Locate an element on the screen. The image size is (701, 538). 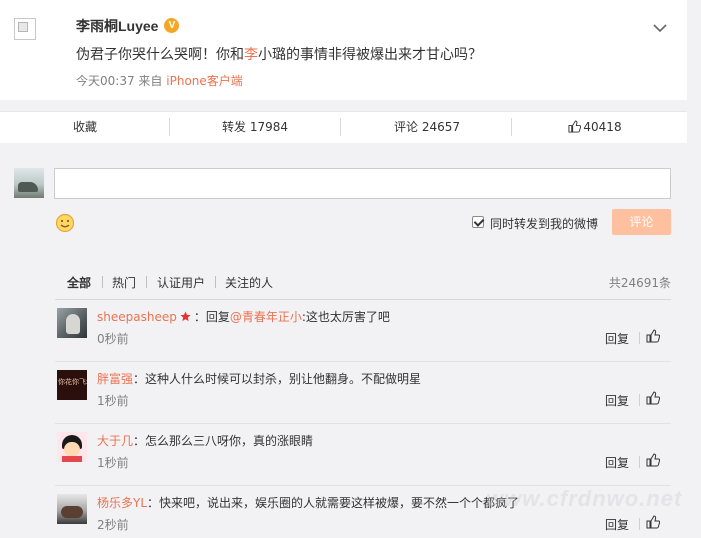
favorite-button: 收藏 is located at coordinates (85, 128).